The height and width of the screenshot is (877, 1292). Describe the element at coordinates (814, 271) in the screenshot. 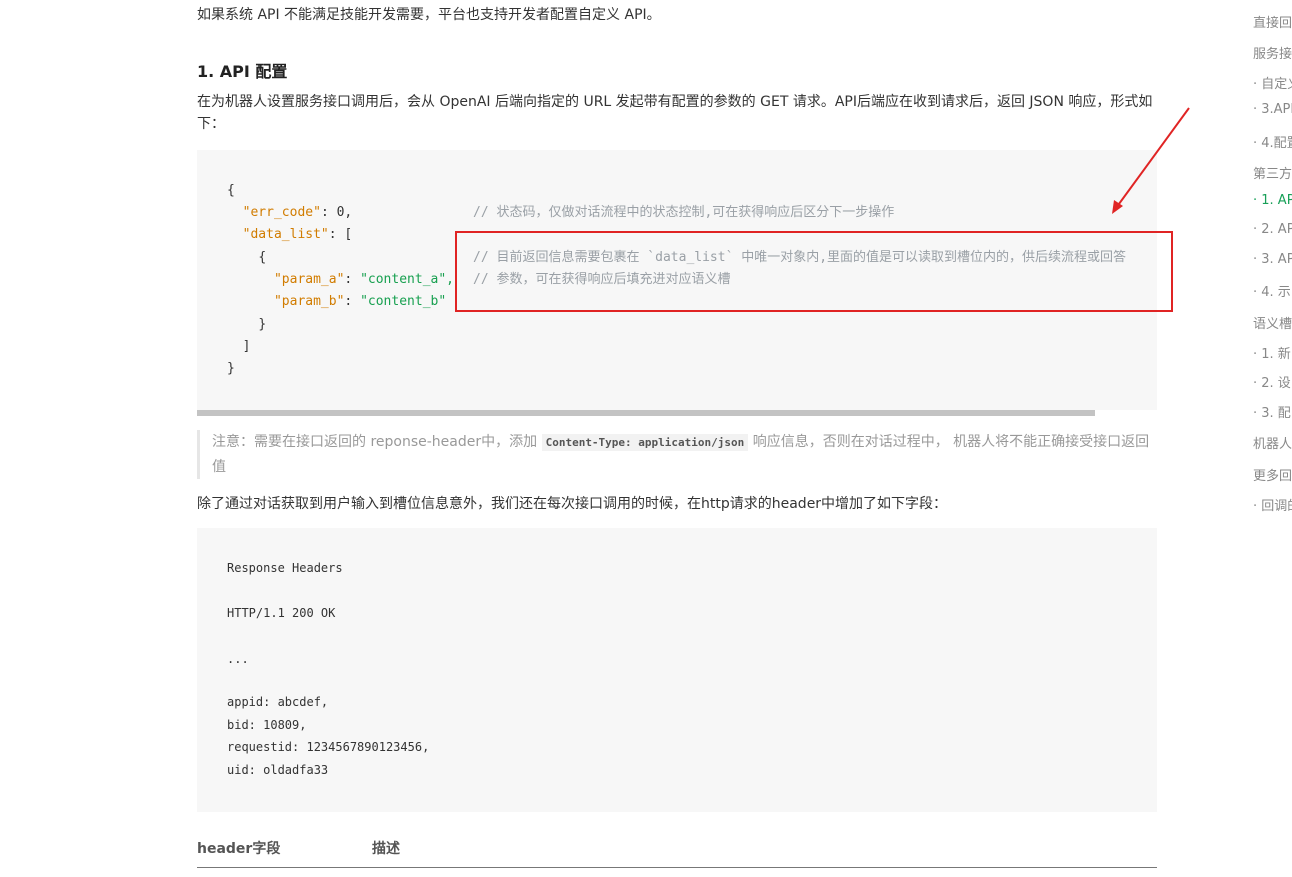

I see `highlight-box` at that location.